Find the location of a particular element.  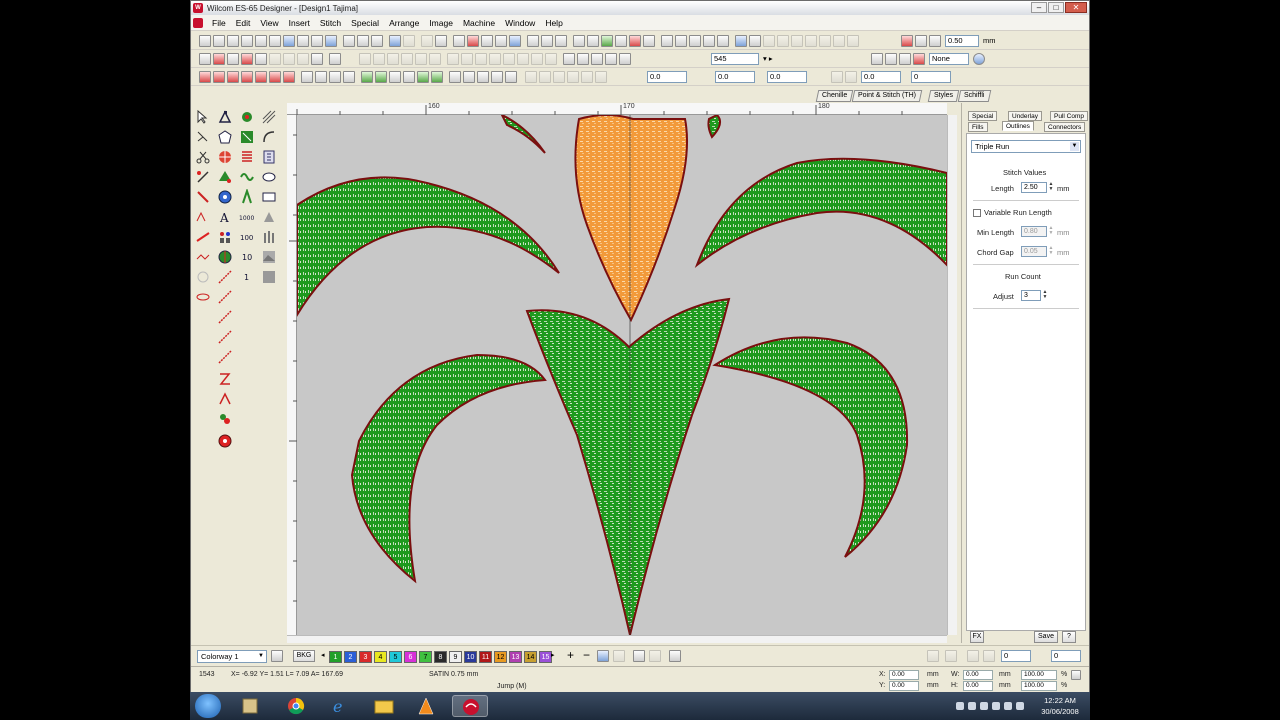

window-icon is located at coordinates (755, 41).